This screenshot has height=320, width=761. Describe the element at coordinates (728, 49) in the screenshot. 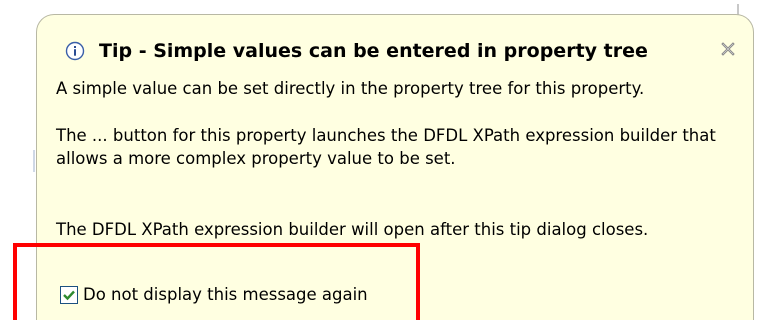

I see `close-icon` at that location.